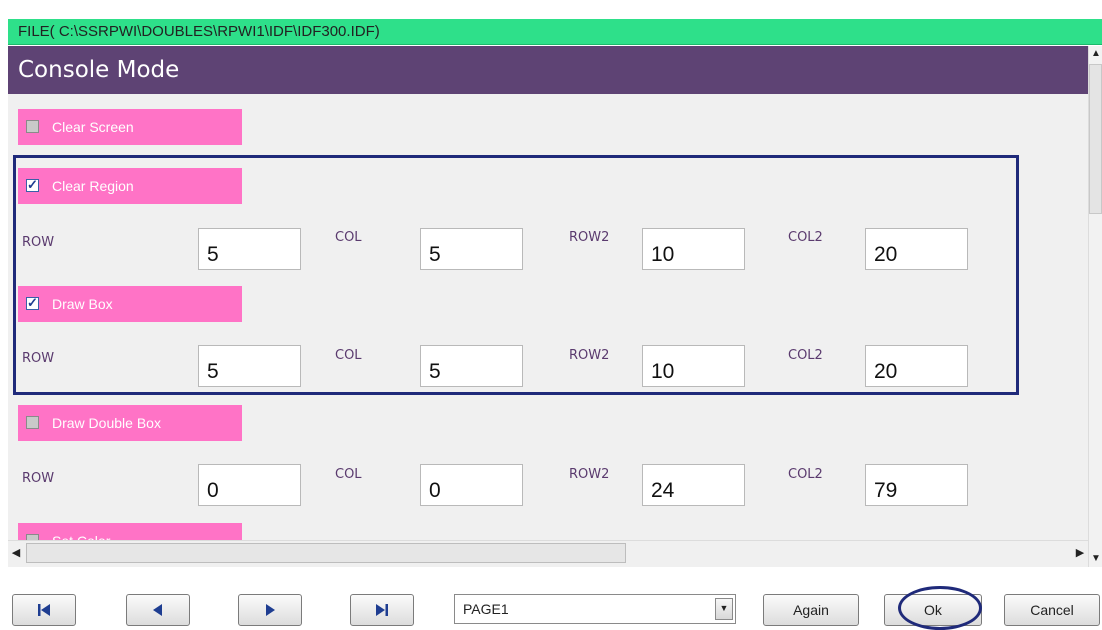 This screenshot has width=1102, height=630. What do you see at coordinates (693, 249) in the screenshot?
I see `clear-region-row2-input: 10` at bounding box center [693, 249].